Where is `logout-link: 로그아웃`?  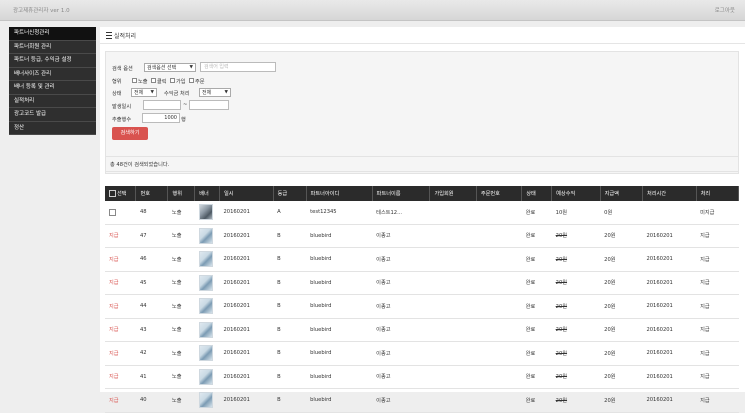 logout-link: 로그아웃 is located at coordinates (725, 10).